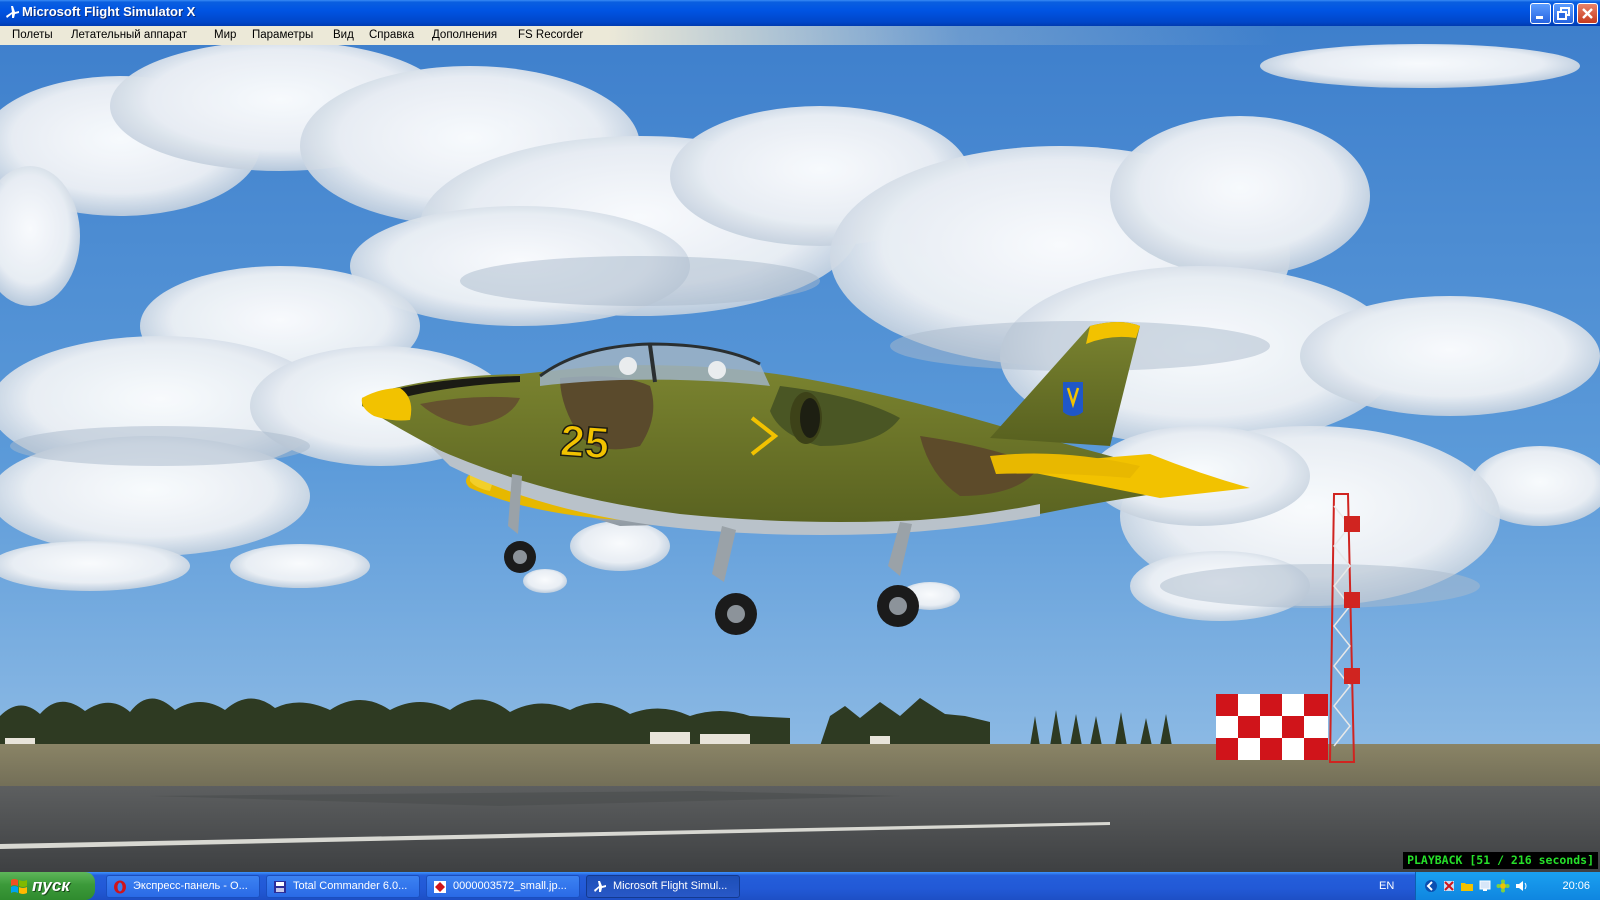 This screenshot has height=900, width=1600. I want to click on folder-icon, so click(1467, 886).